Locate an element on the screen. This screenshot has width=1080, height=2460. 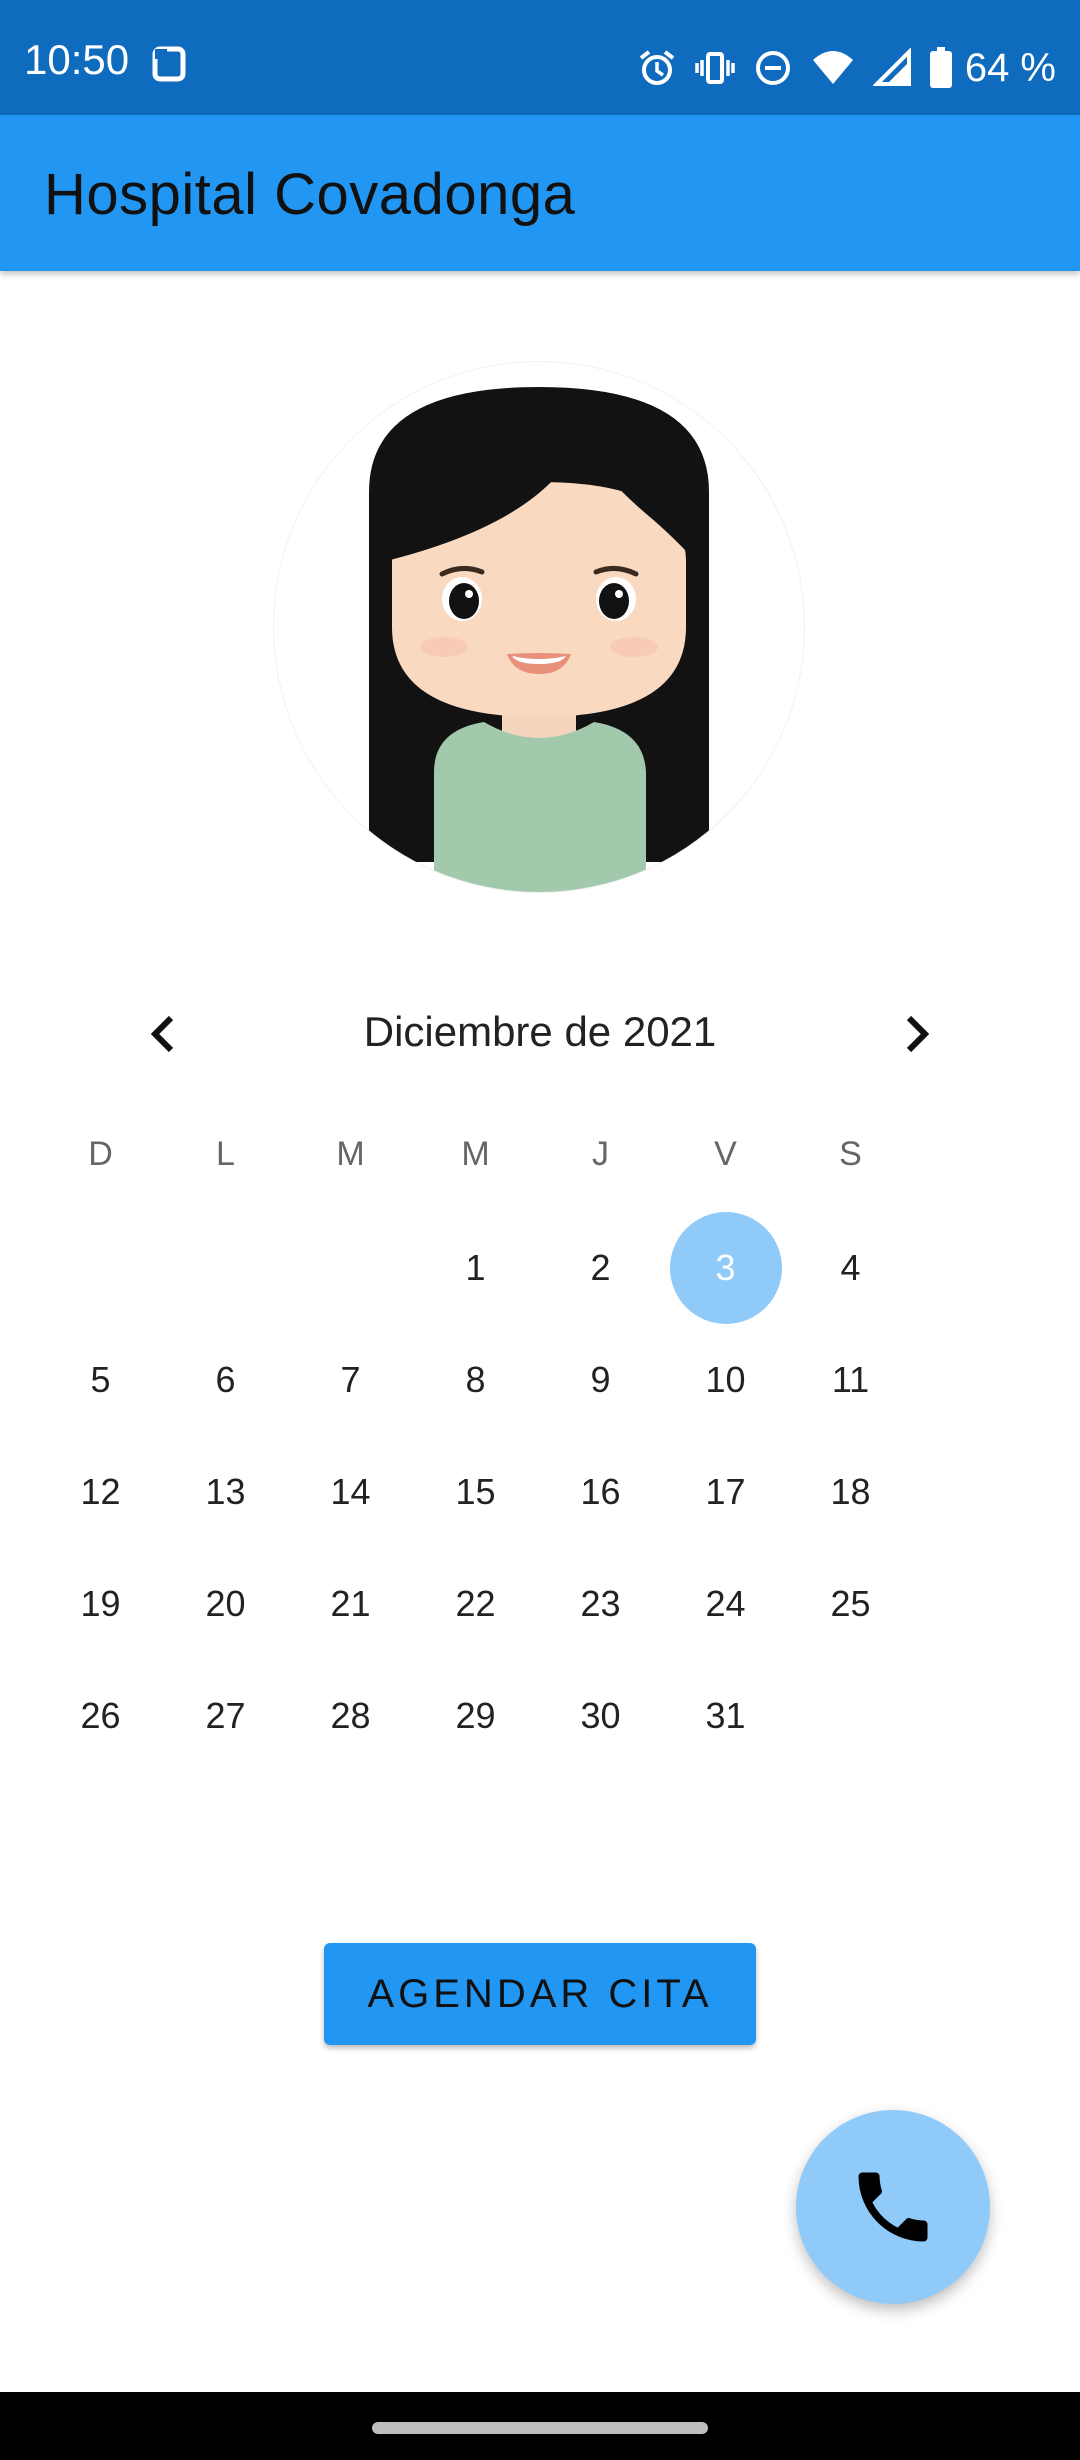
calendar-day-number: 25 is located at coordinates (850, 1603).